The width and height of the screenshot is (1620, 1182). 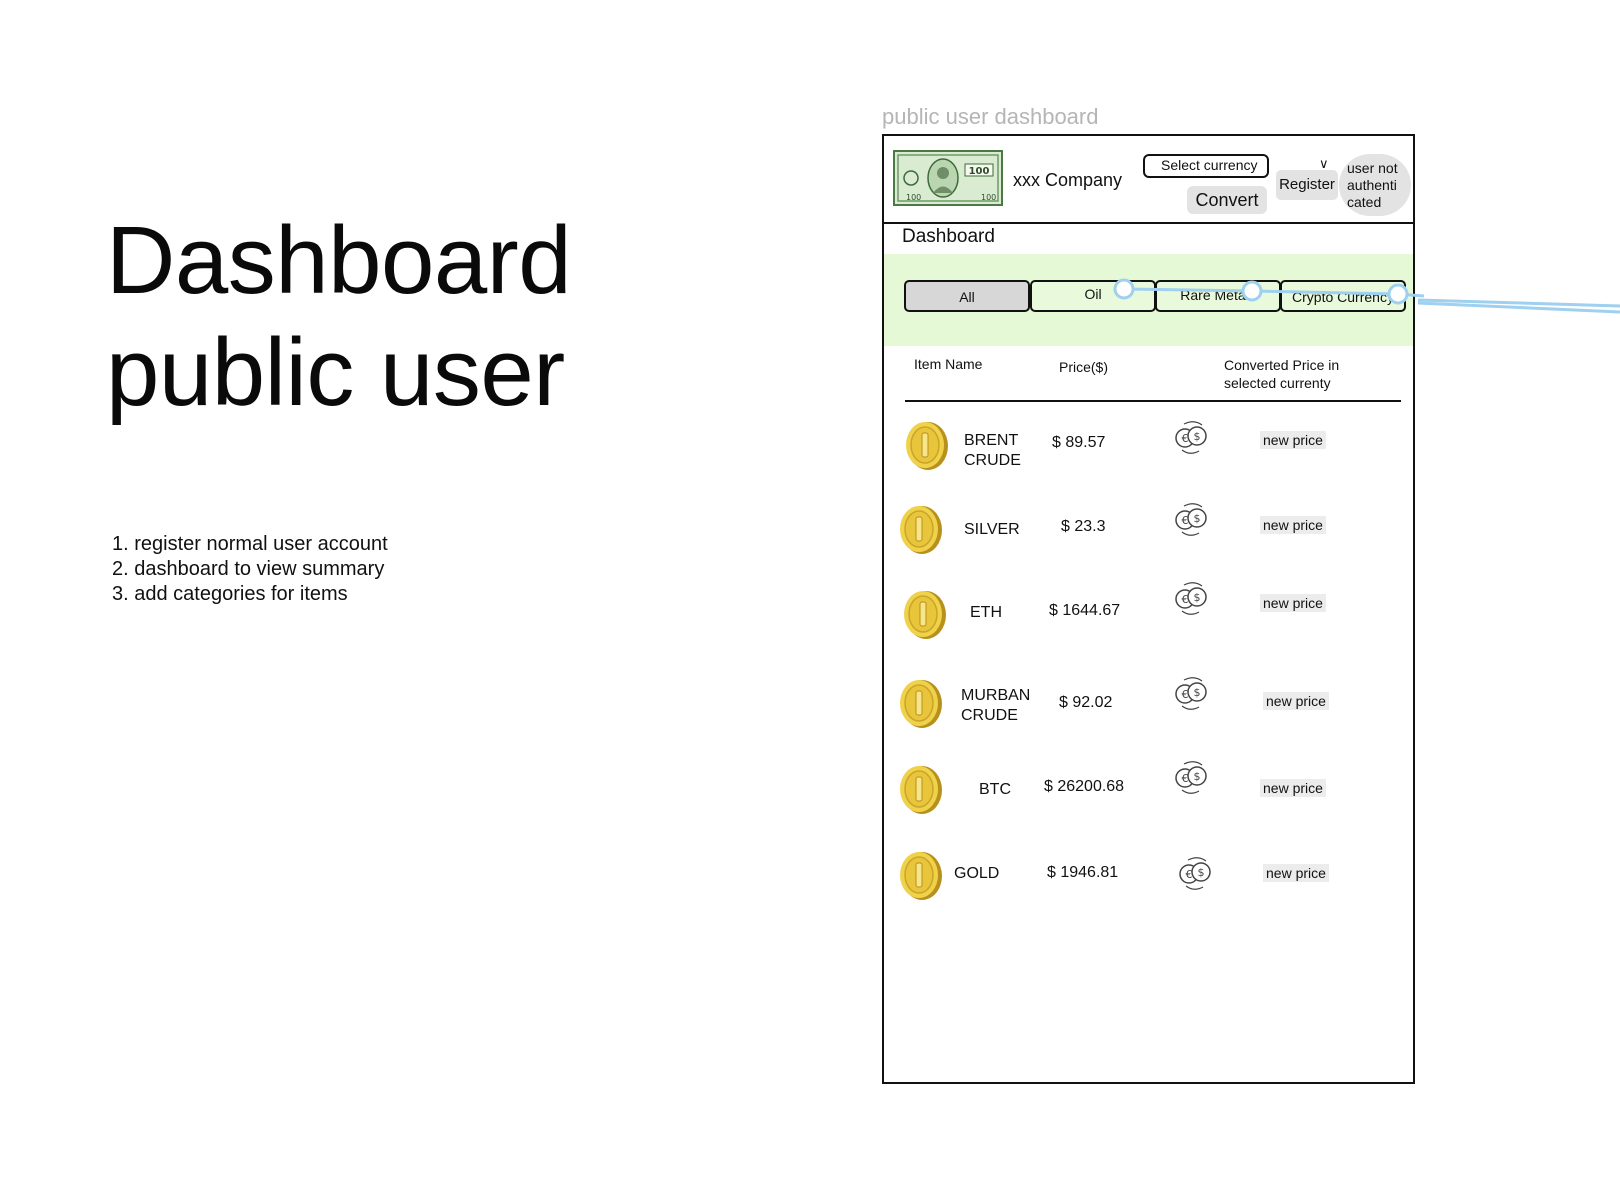 What do you see at coordinates (1148, 883) in the screenshot?
I see `table-row: GOLD $ 1946.81 € $ new price` at bounding box center [1148, 883].